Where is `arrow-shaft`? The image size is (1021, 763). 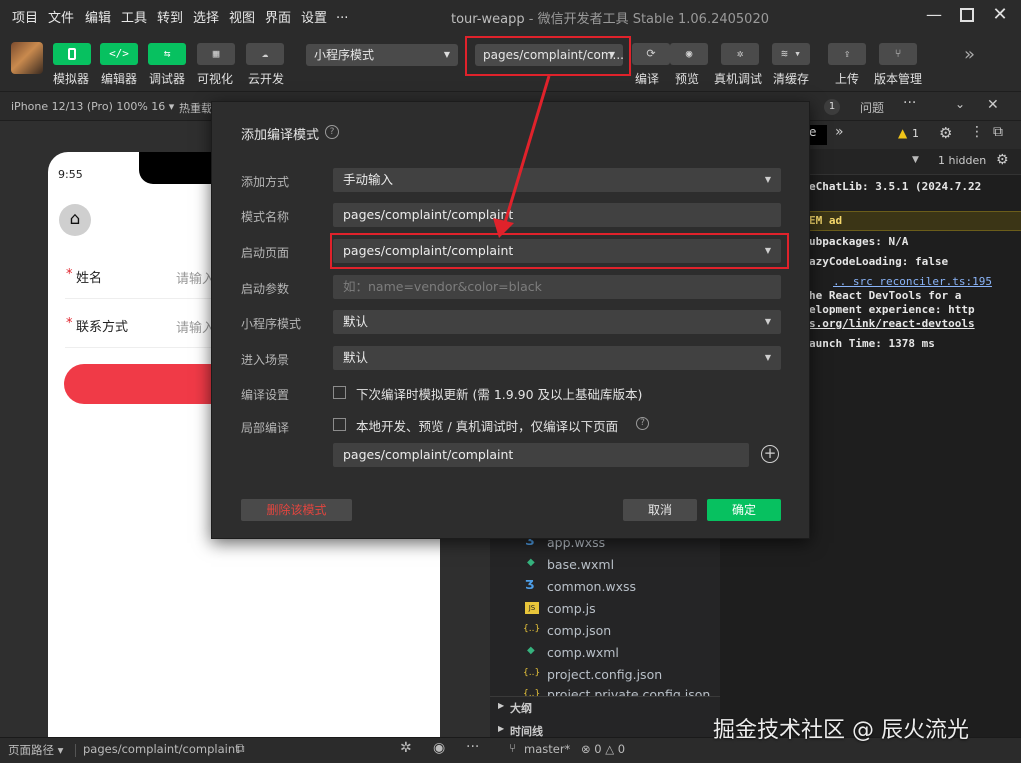 arrow-shaft is located at coordinates (526, 151).